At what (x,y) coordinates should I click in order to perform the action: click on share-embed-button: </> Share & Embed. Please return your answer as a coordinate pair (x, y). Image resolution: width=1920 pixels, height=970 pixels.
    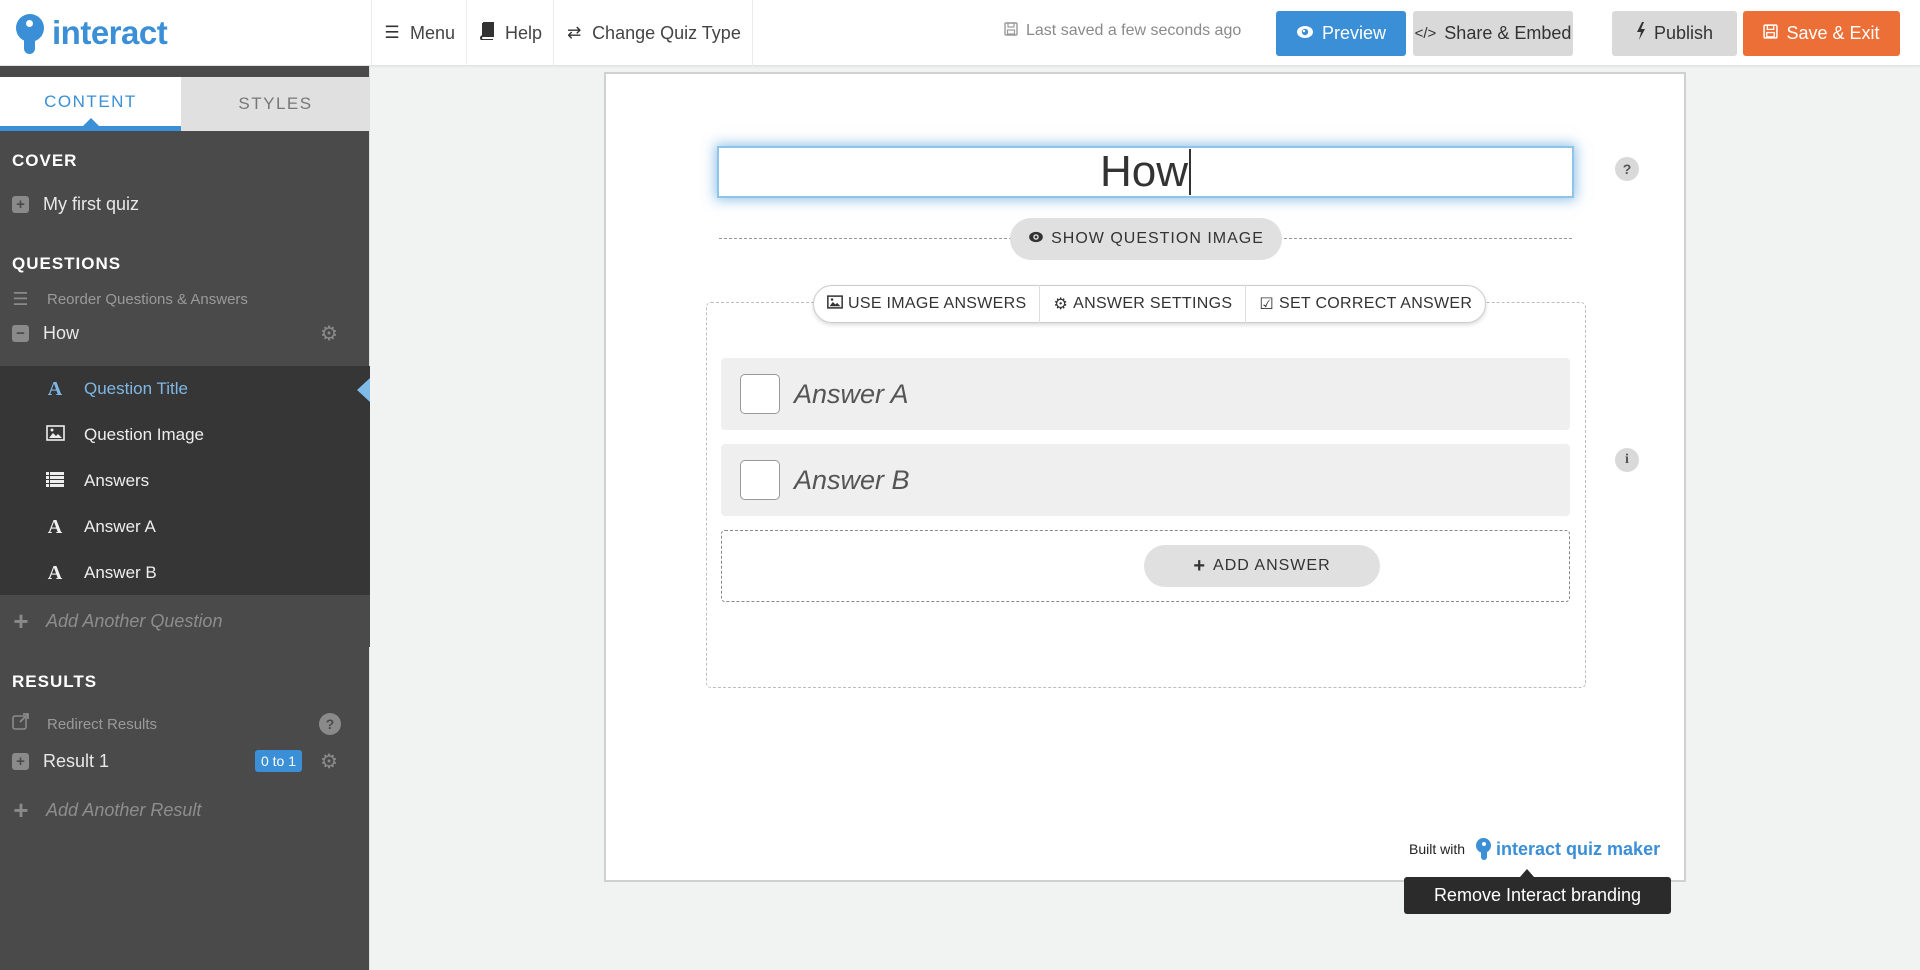
    Looking at the image, I should click on (1493, 33).